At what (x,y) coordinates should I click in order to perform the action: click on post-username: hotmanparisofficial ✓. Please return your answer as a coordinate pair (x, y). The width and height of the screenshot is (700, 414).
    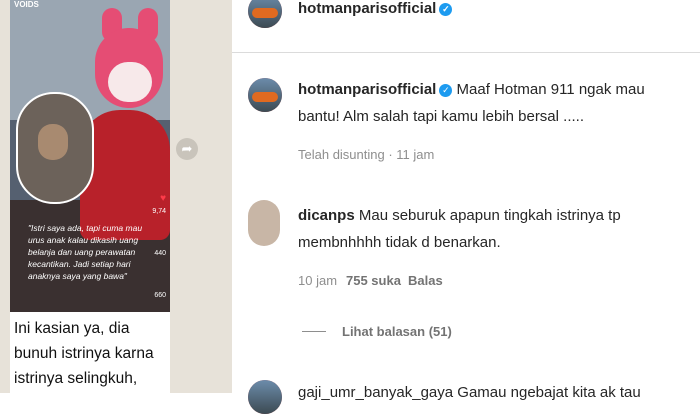
    Looking at the image, I should click on (375, 8).